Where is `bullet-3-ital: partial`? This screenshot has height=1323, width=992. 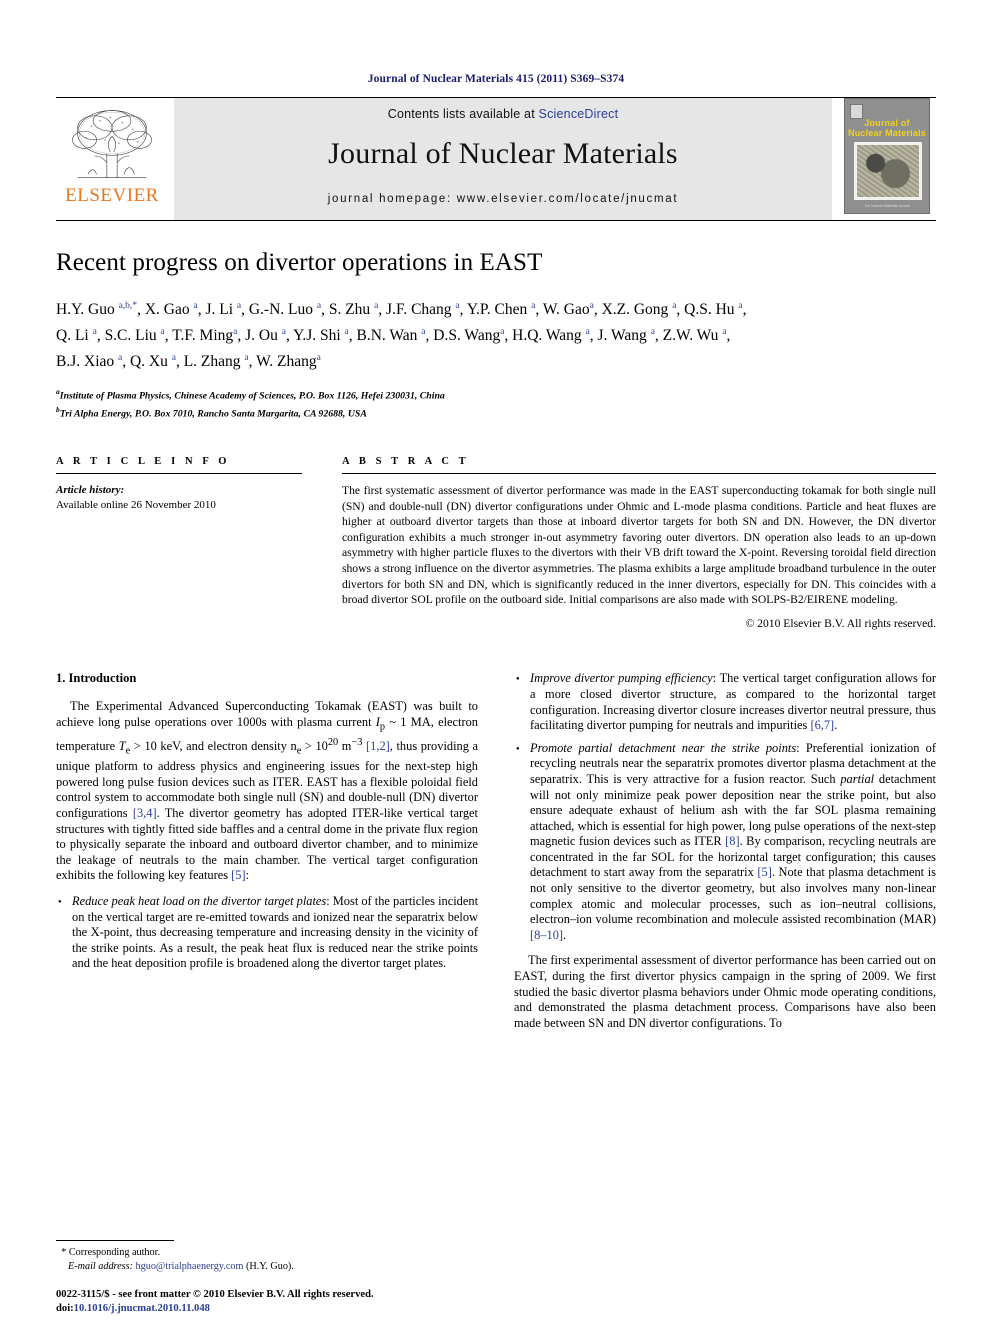
bullet-3-ital: partial is located at coordinates (857, 778).